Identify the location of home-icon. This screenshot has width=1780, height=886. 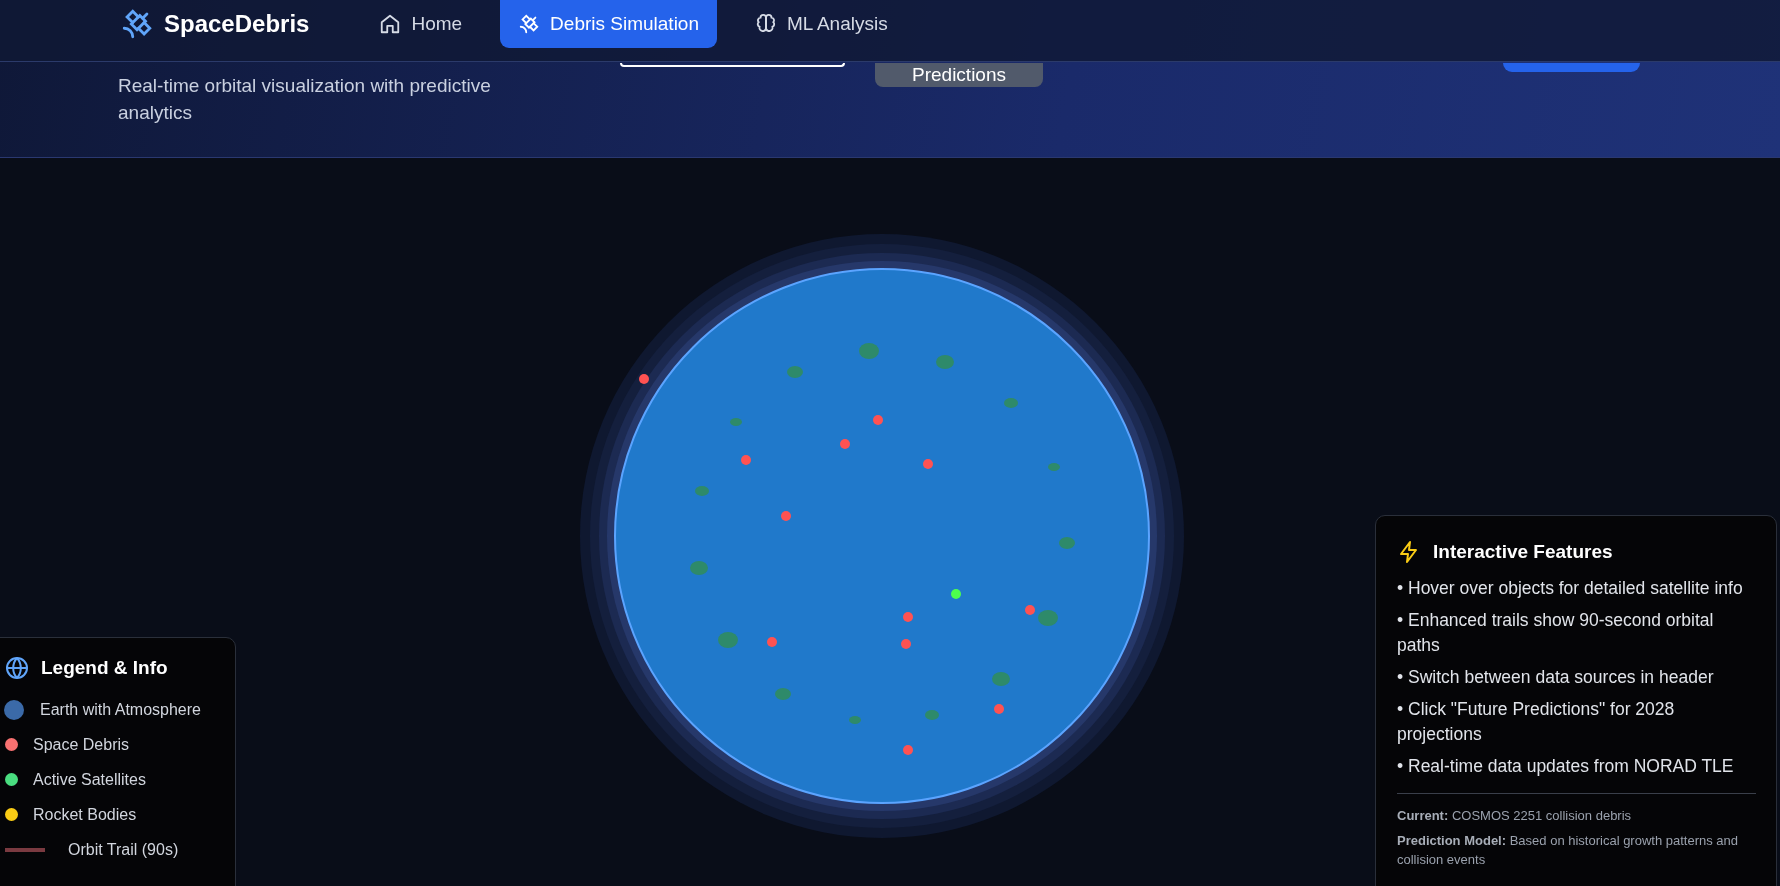
(390, 23).